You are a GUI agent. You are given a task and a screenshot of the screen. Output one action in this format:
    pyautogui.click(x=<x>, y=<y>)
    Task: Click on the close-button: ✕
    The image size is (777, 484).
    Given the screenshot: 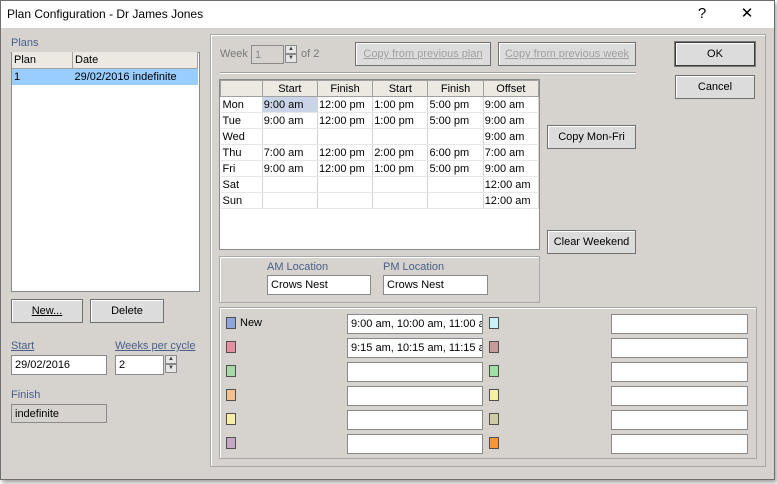 What is the action you would take?
    pyautogui.click(x=747, y=14)
    